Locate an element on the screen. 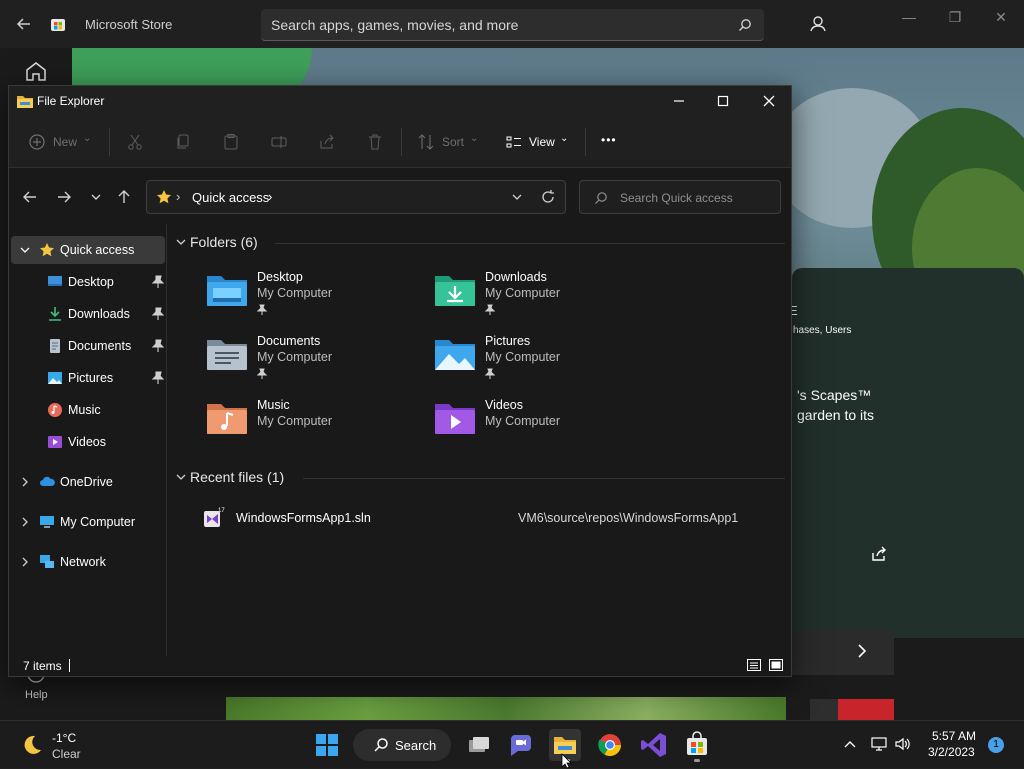 Image resolution: width=1024 pixels, height=769 pixels. recent-files-section-header: Recent files (1) is located at coordinates (237, 477).